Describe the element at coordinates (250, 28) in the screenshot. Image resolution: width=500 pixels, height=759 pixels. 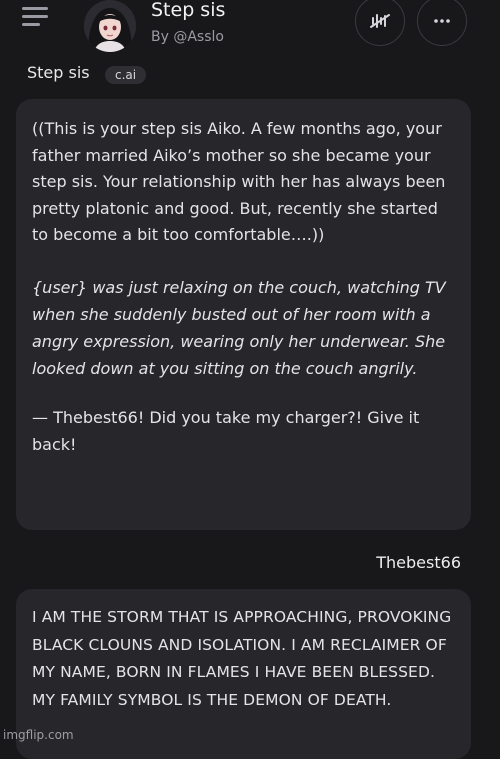
I see `top-bar: Step sis By @Asslo` at that location.